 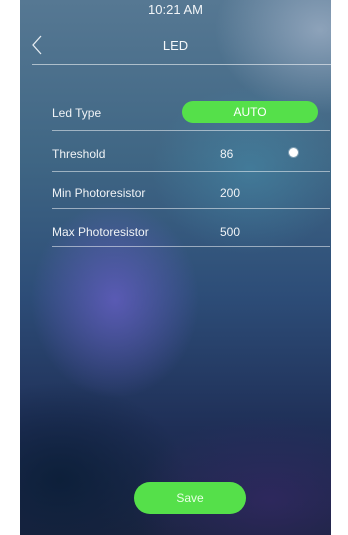 What do you see at coordinates (175, 9) in the screenshot?
I see `status-bar-time: 10:21 AM` at bounding box center [175, 9].